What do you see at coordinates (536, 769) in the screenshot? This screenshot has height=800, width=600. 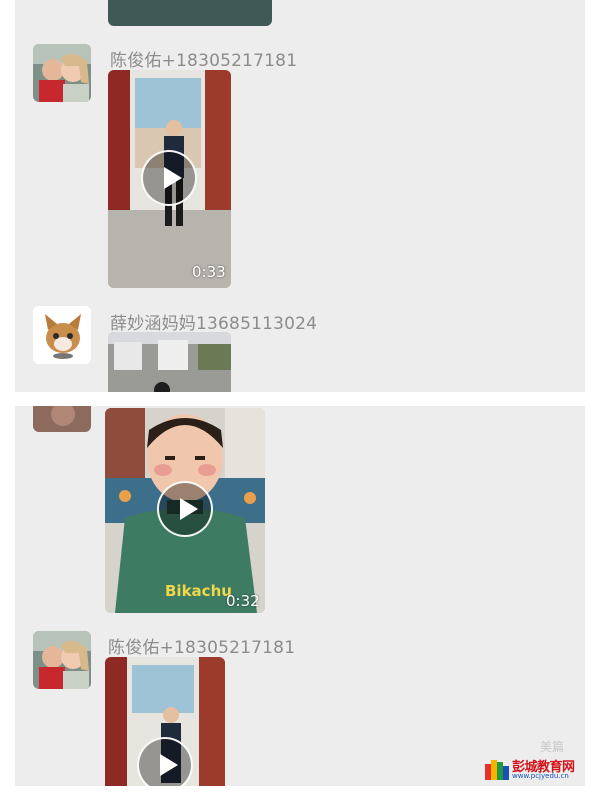 I see `site-logo: 彭城教育网 www.pcjyedu.cn` at bounding box center [536, 769].